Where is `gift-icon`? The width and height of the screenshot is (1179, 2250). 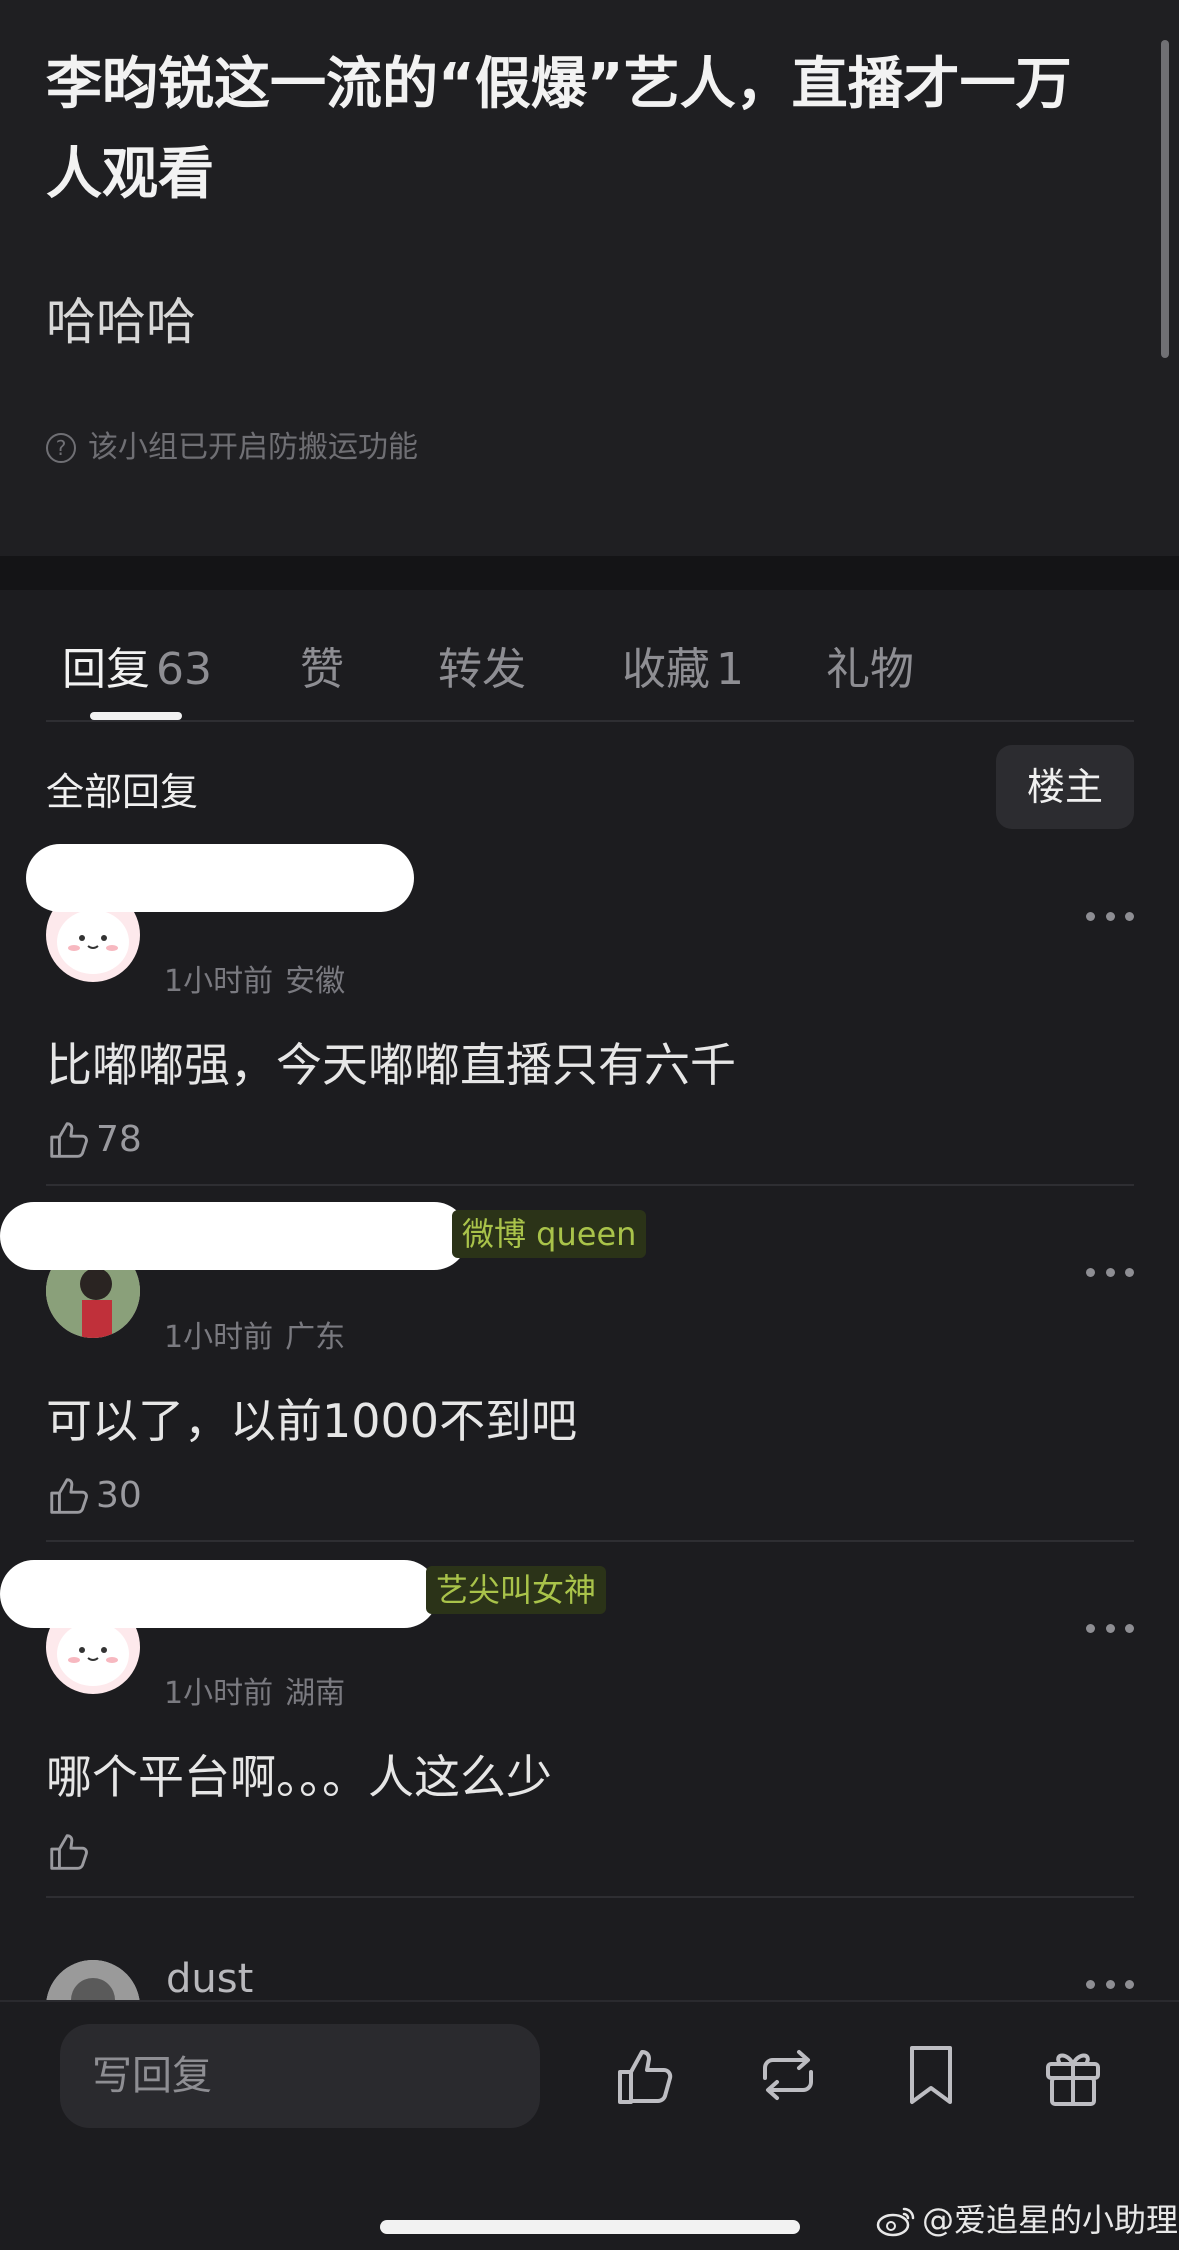 gift-icon is located at coordinates (1073, 2075).